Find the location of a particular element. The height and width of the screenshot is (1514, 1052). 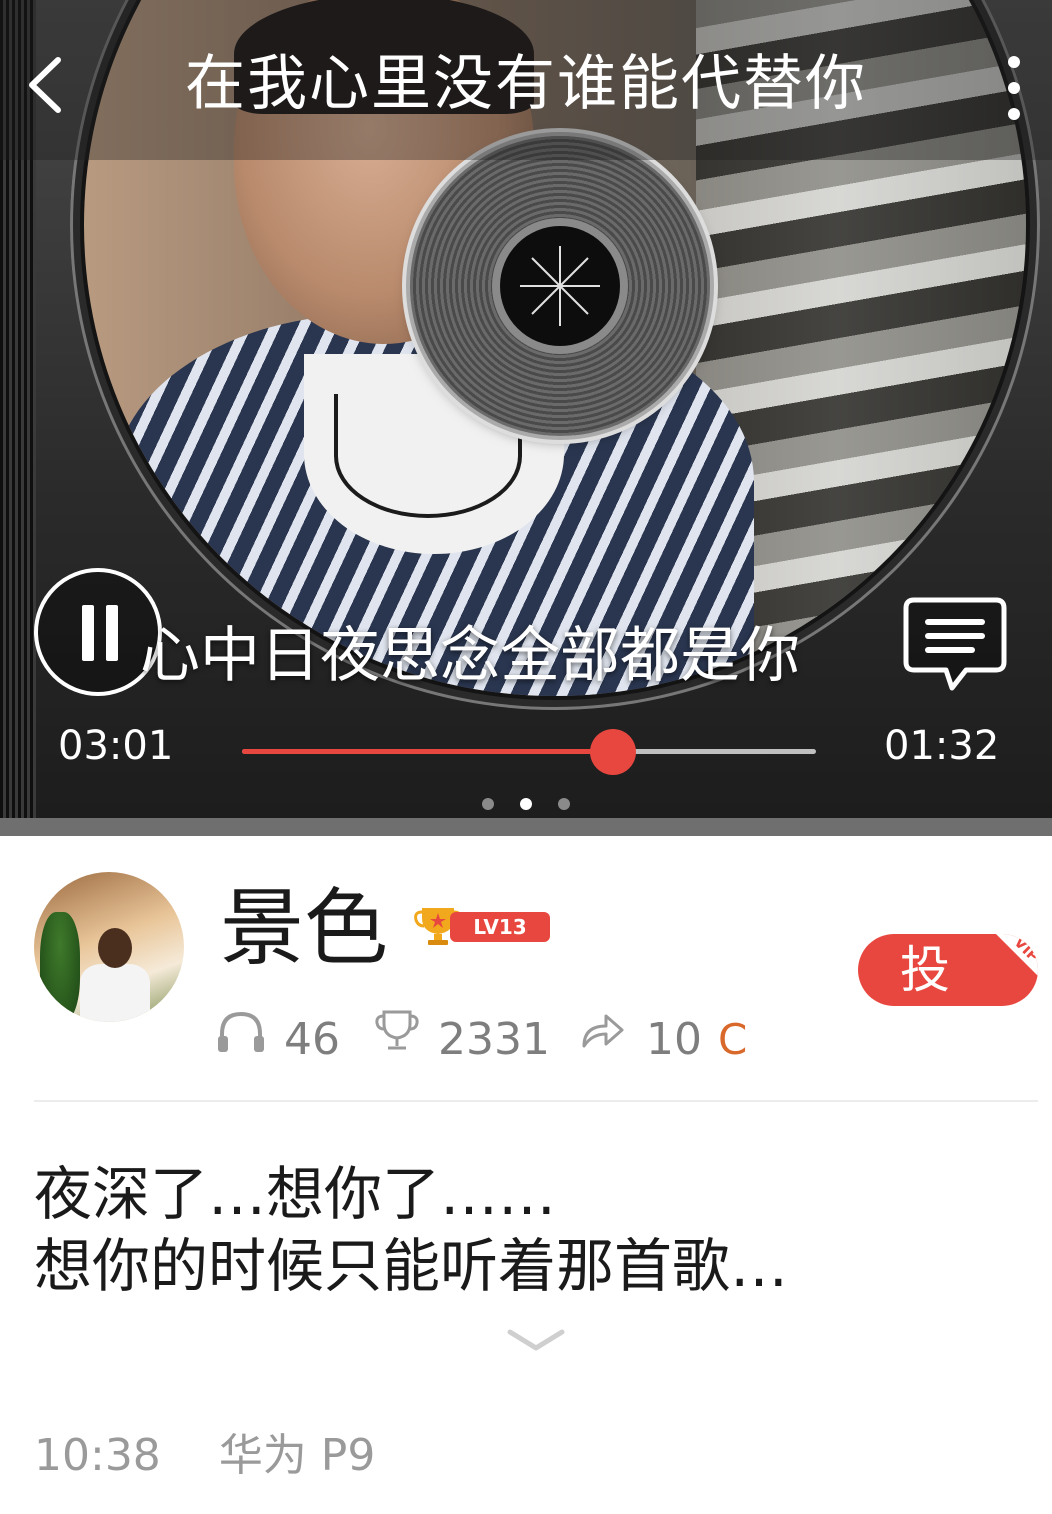

post-meta: 10:38 华为 P9 is located at coordinates (226, 1456).